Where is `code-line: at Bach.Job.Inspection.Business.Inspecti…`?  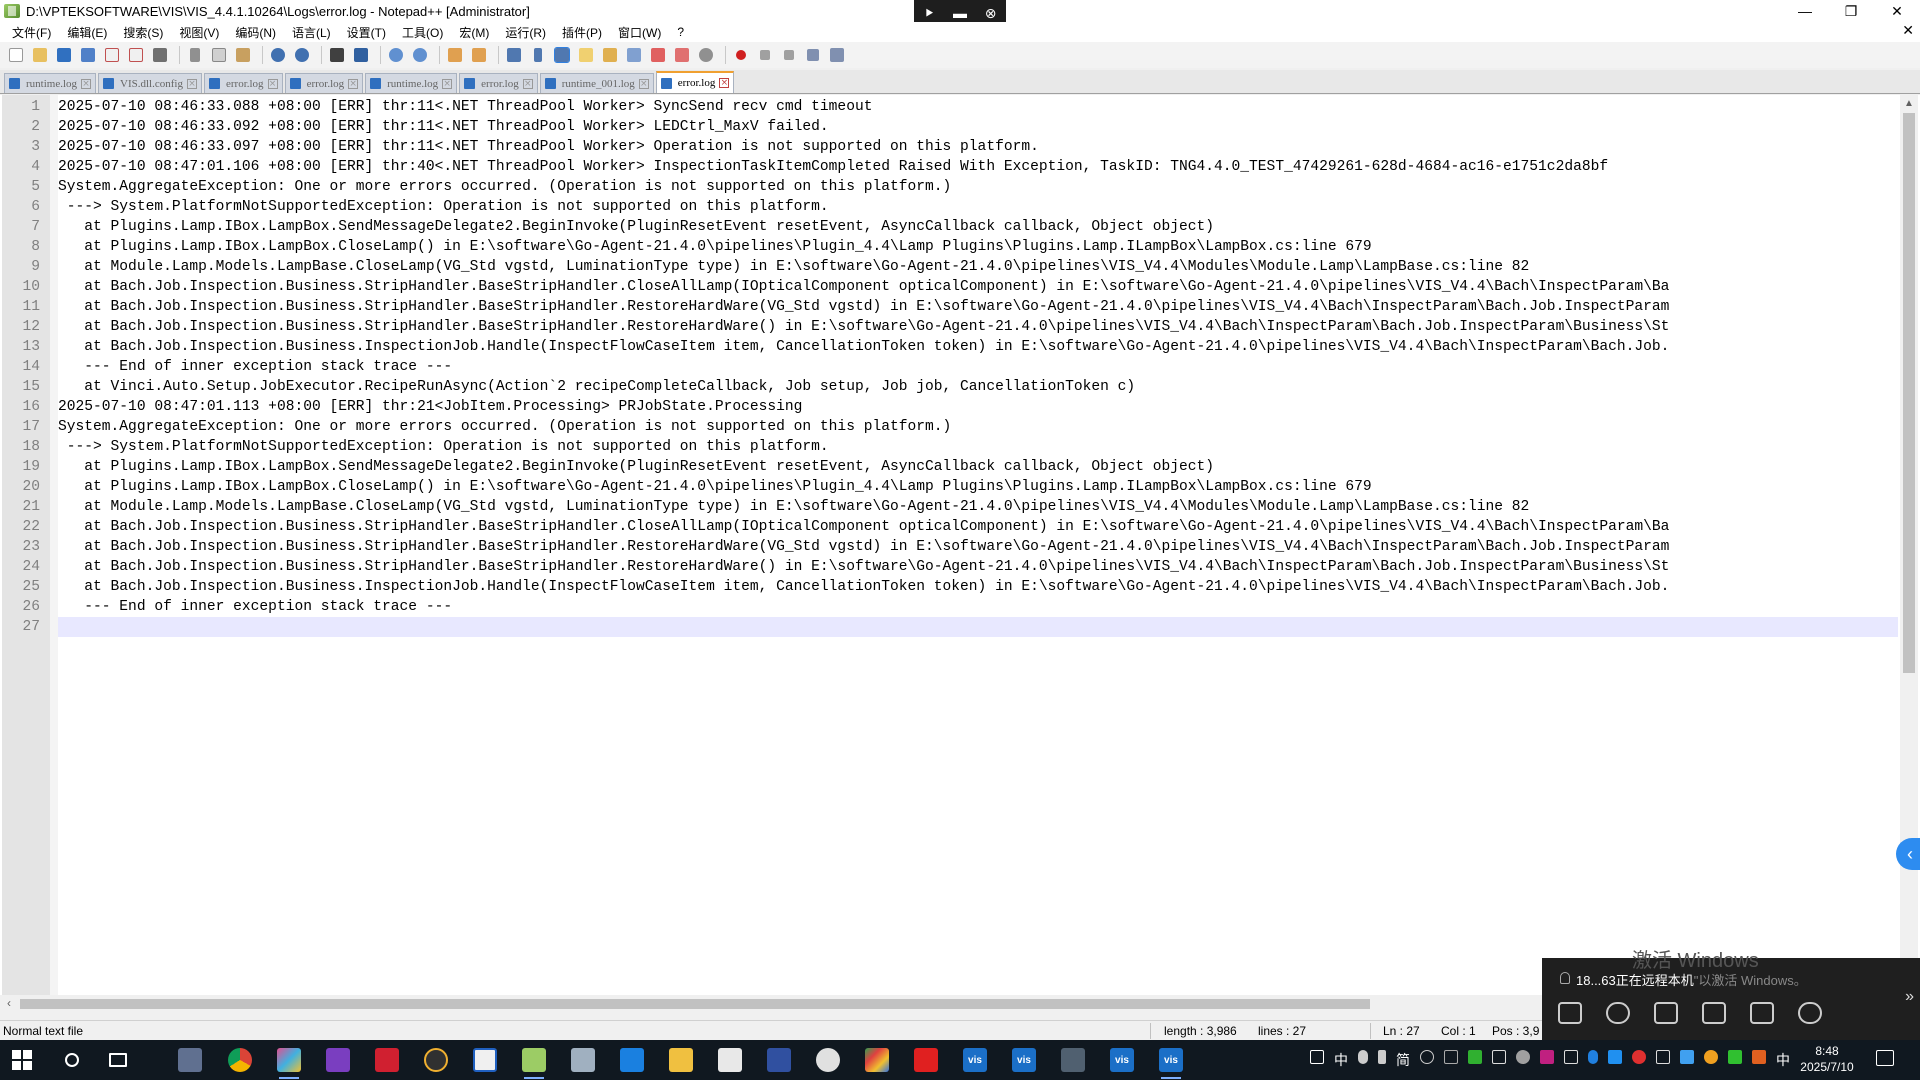 code-line: at Bach.Job.Inspection.Business.Inspecti… is located at coordinates (863, 587).